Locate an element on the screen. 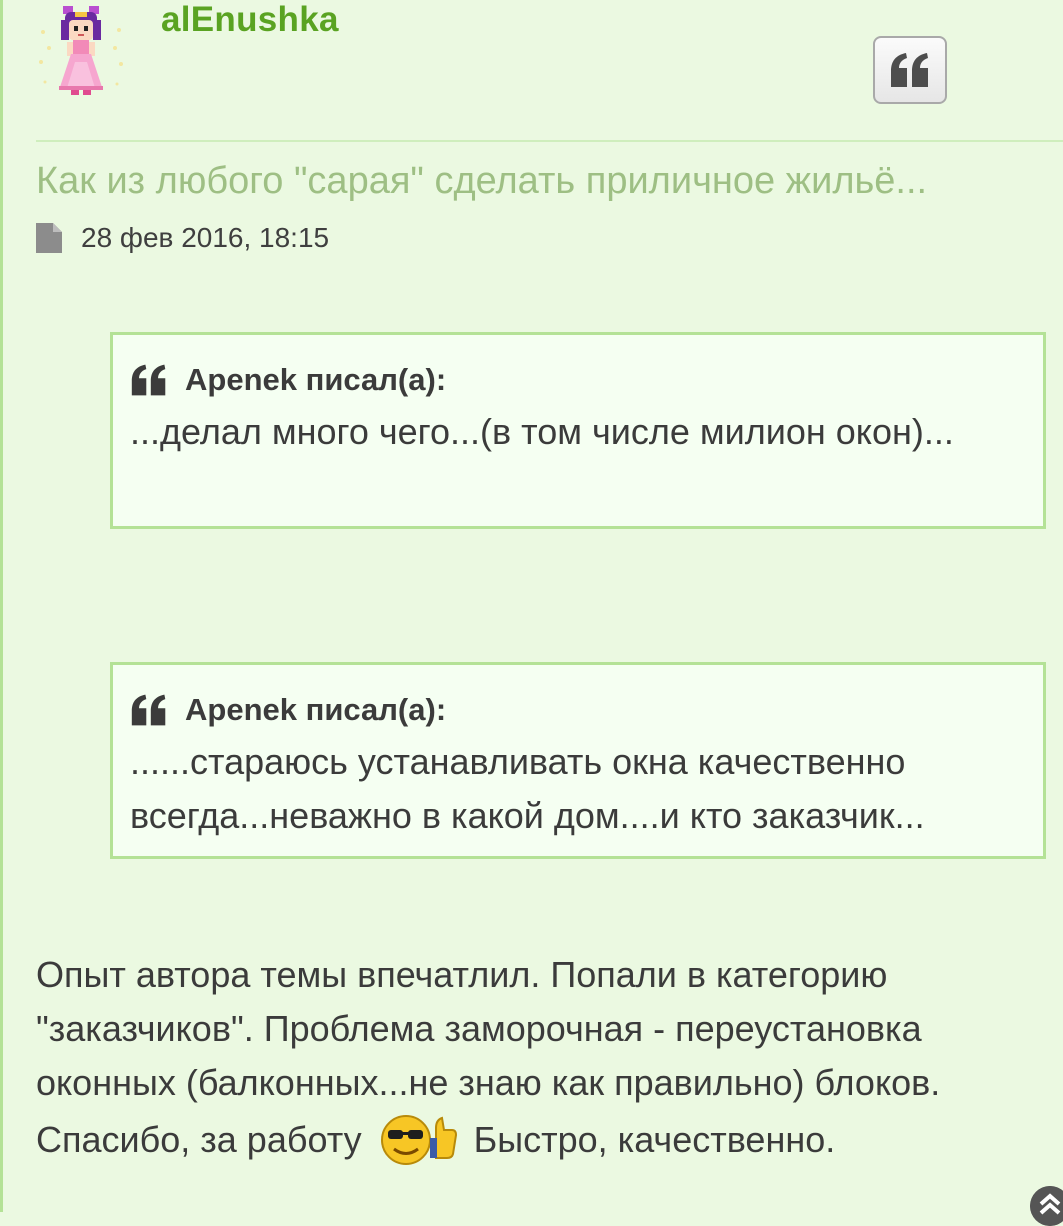 The image size is (1063, 1226). post-body-text-end: Быстро, качественно. is located at coordinates (654, 1139).